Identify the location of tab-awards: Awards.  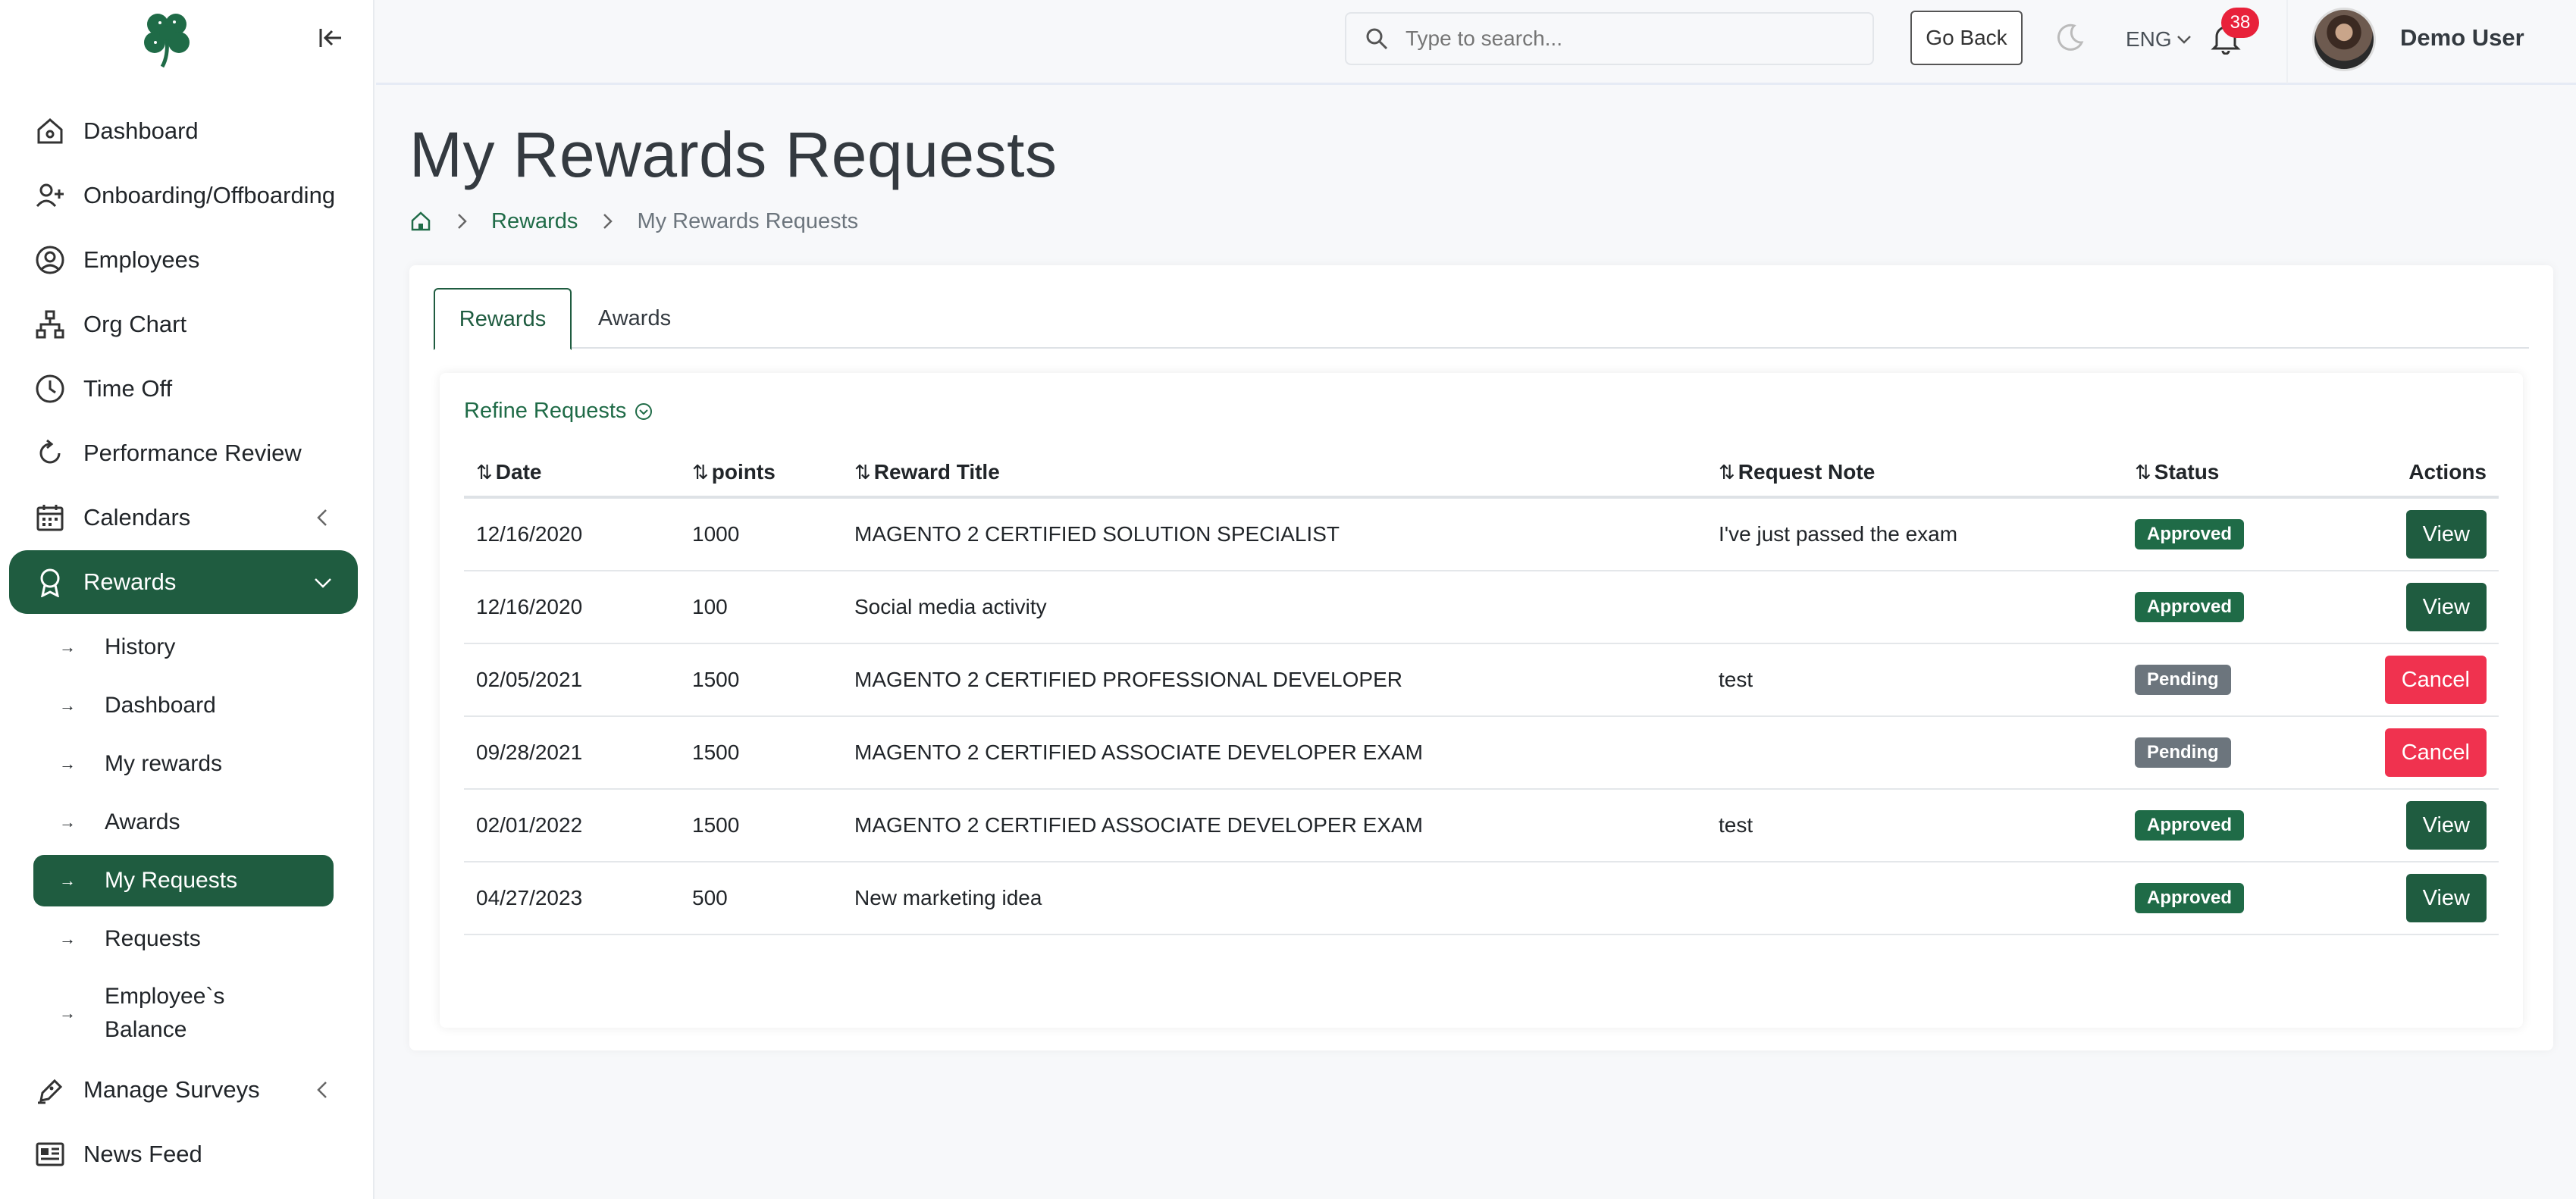
(634, 318).